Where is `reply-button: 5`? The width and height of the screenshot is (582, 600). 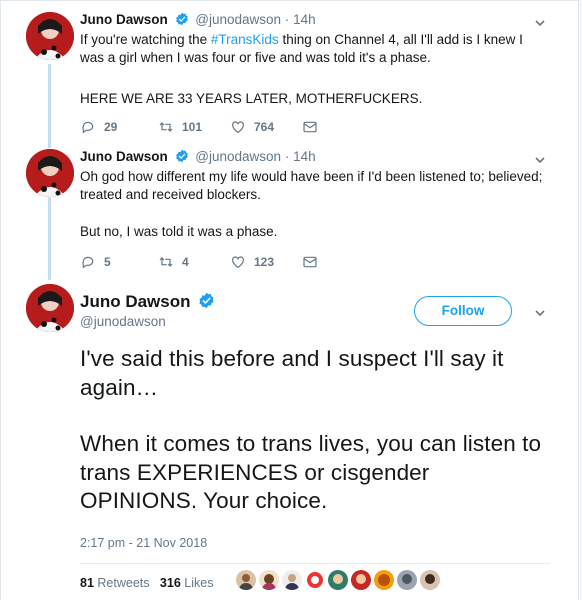 reply-button: 5 is located at coordinates (95, 262).